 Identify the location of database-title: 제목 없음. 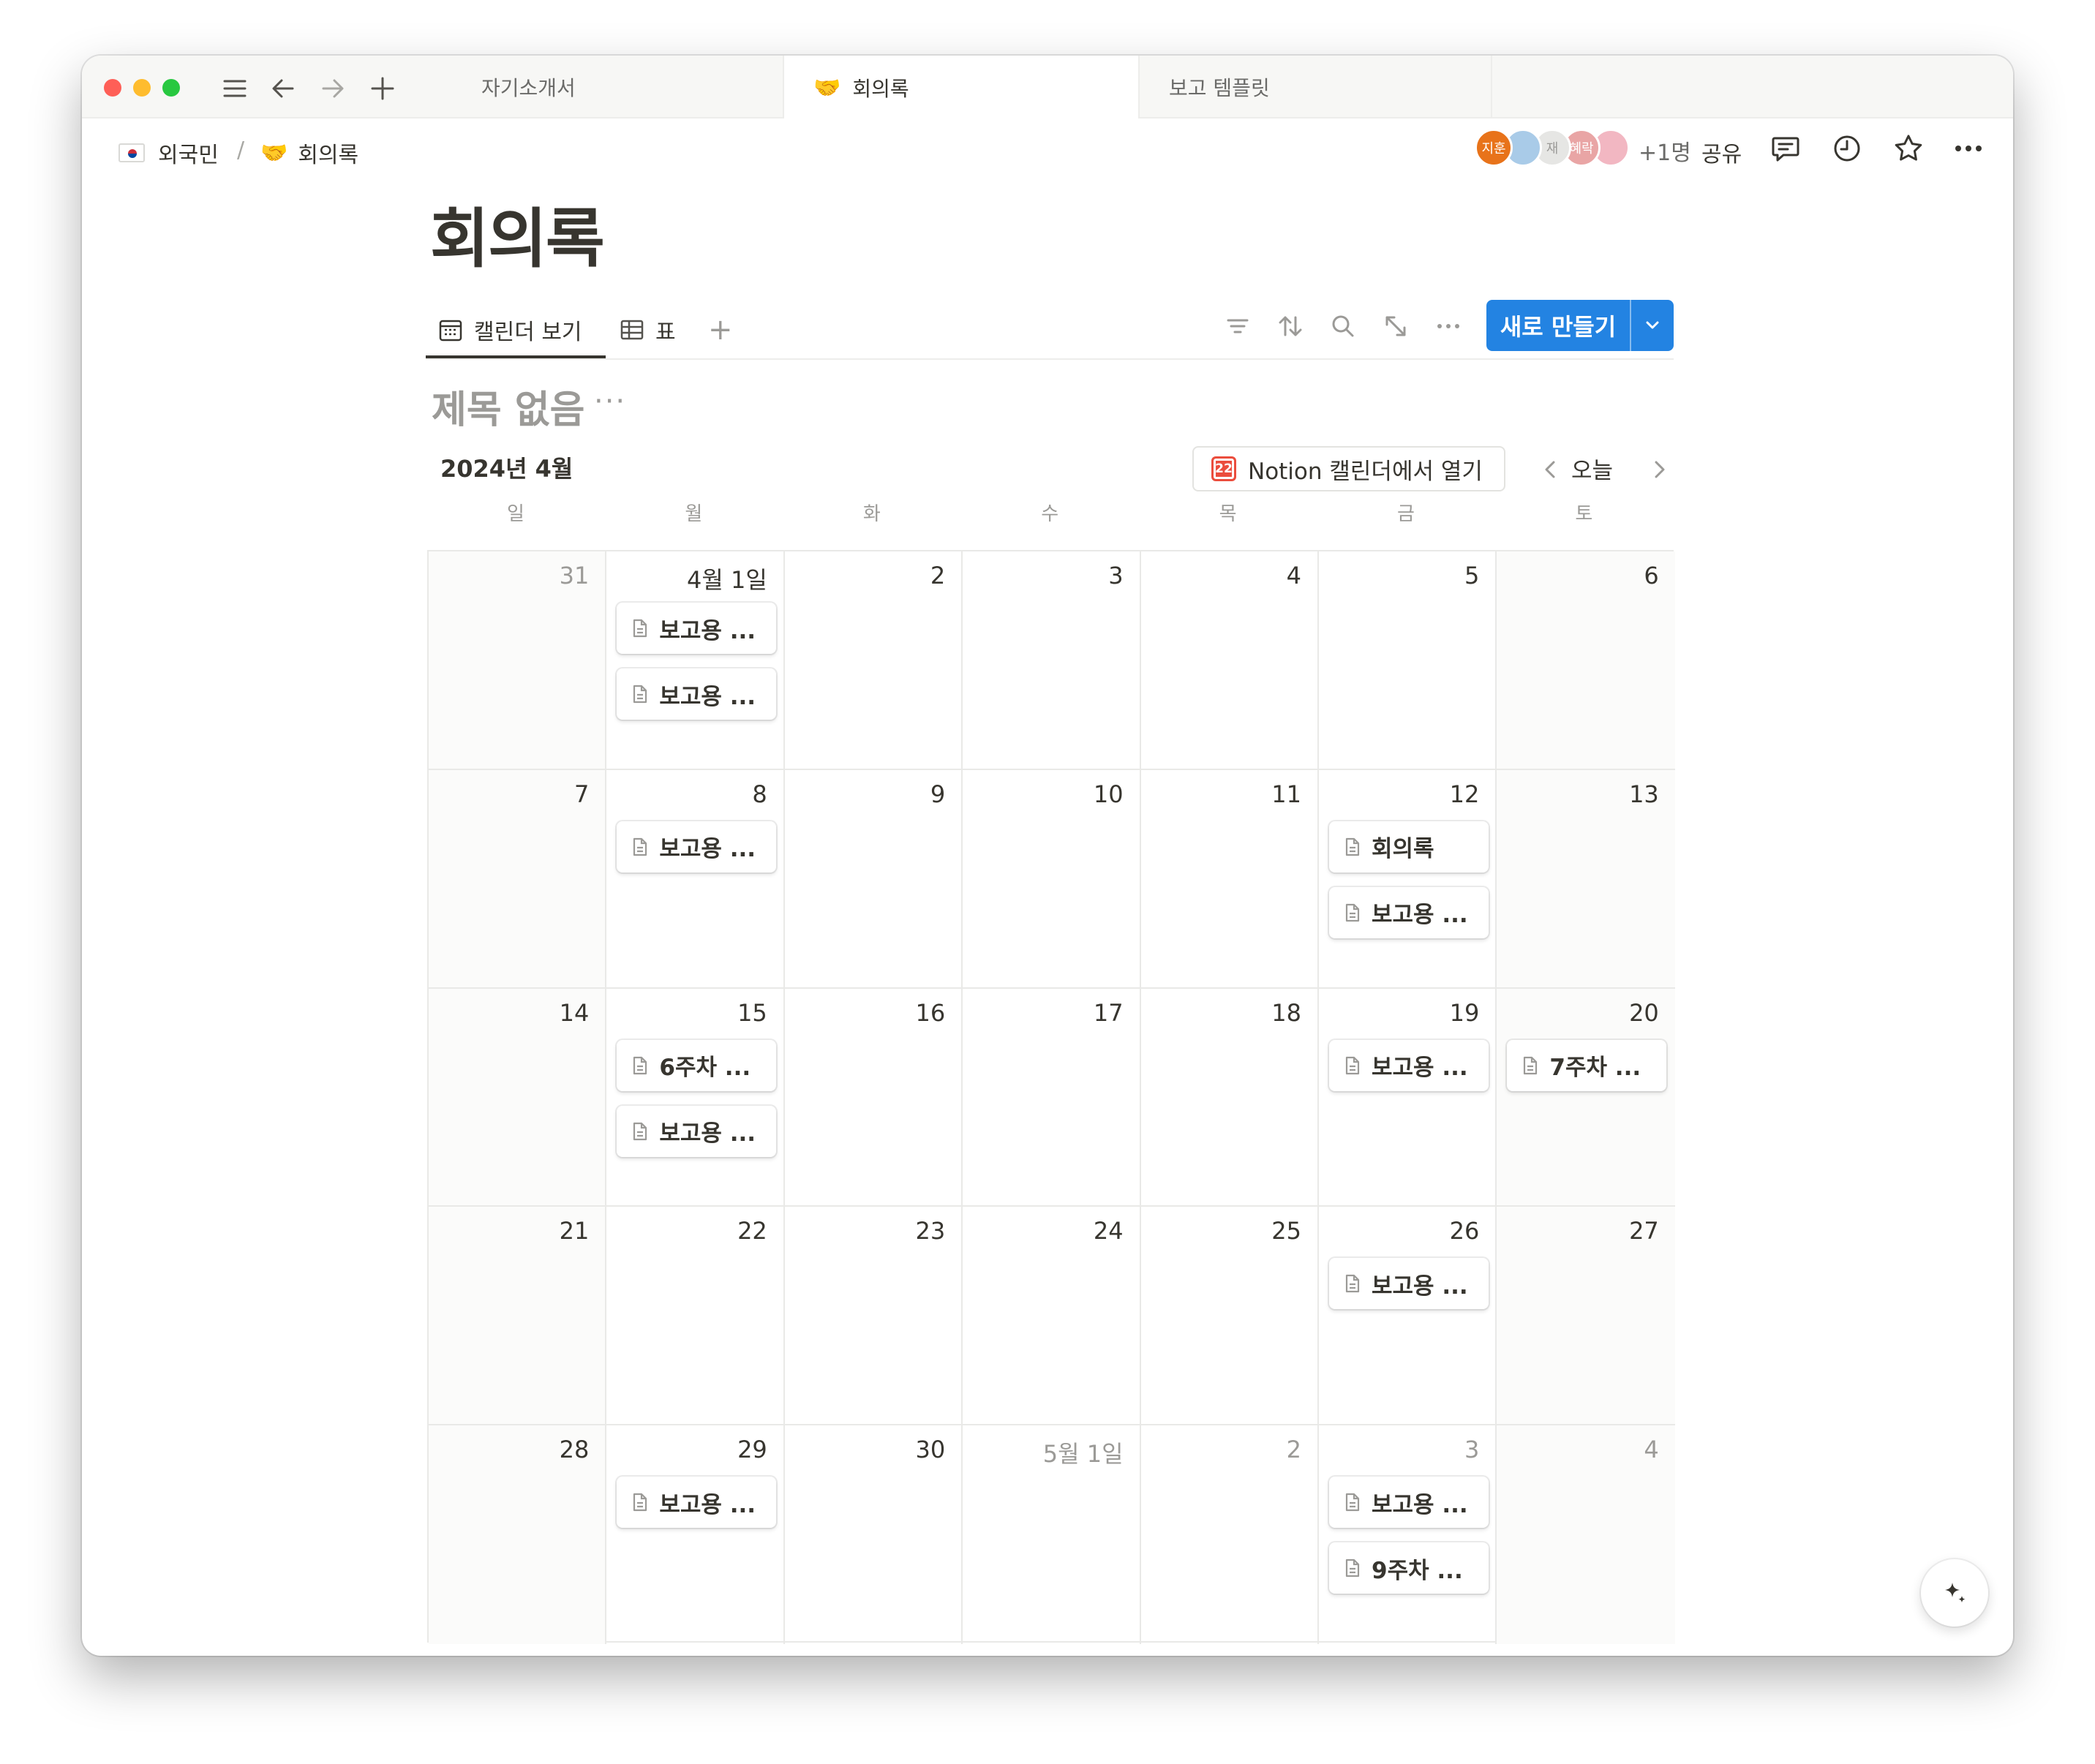
(508, 407).